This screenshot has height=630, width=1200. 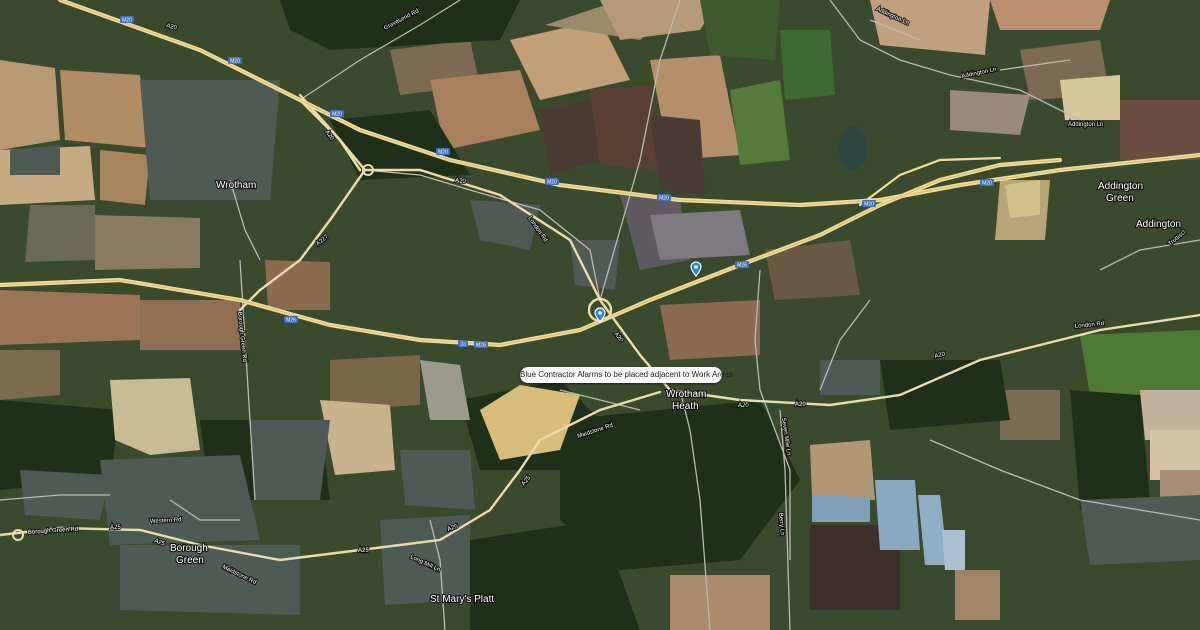 What do you see at coordinates (686, 394) in the screenshot?
I see `place-label-wrotham-heath: Wrotham` at bounding box center [686, 394].